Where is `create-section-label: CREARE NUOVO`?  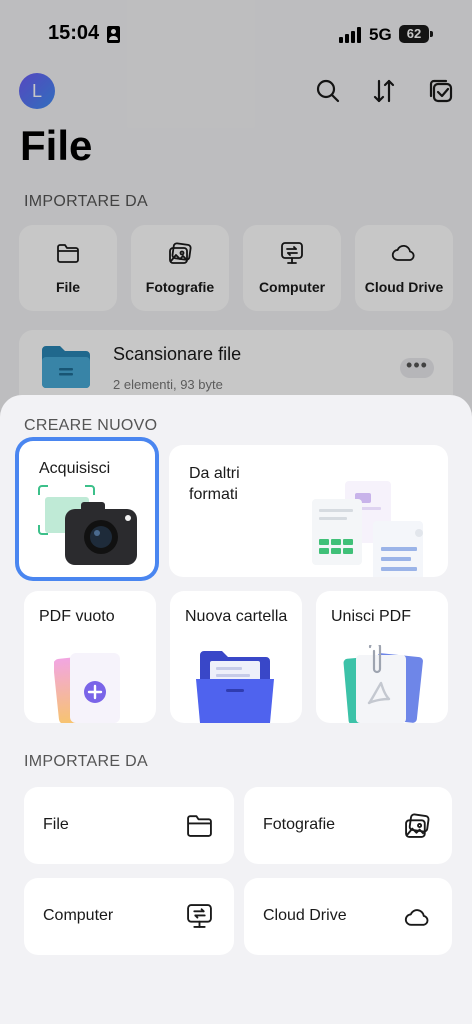 create-section-label: CREARE NUOVO is located at coordinates (91, 425).